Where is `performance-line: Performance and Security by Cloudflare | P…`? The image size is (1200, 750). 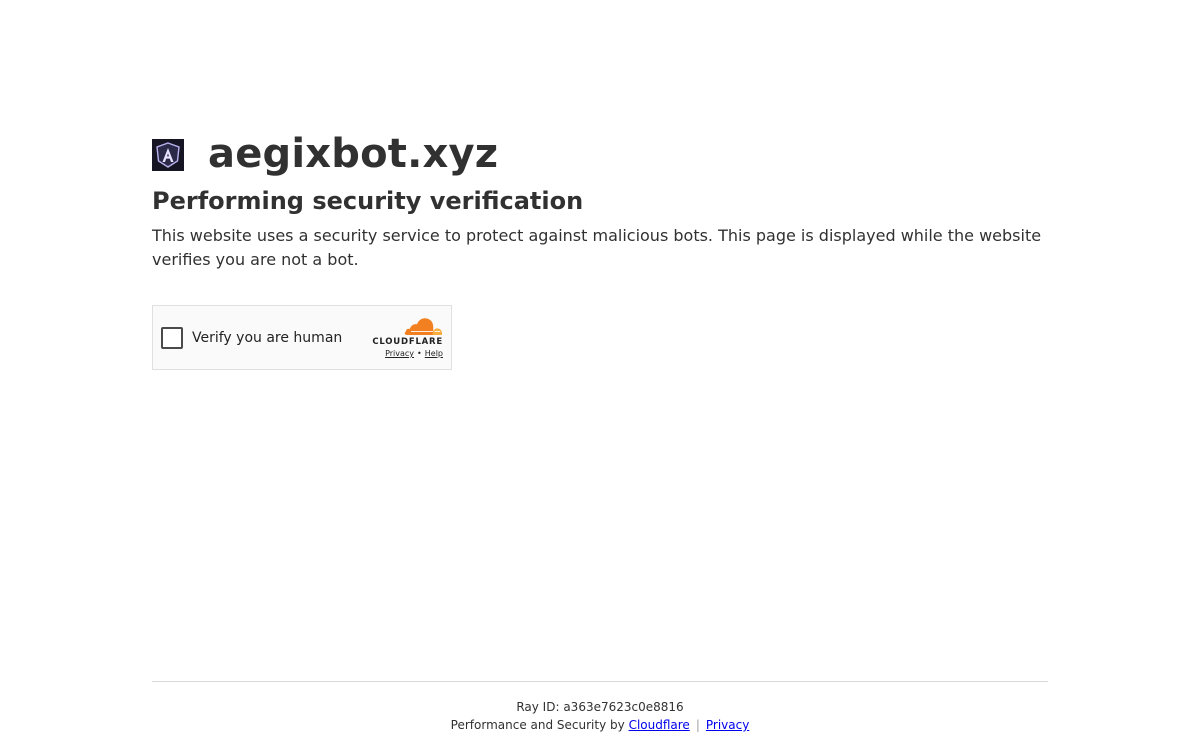
performance-line: Performance and Security by Cloudflare | P… is located at coordinates (600, 725).